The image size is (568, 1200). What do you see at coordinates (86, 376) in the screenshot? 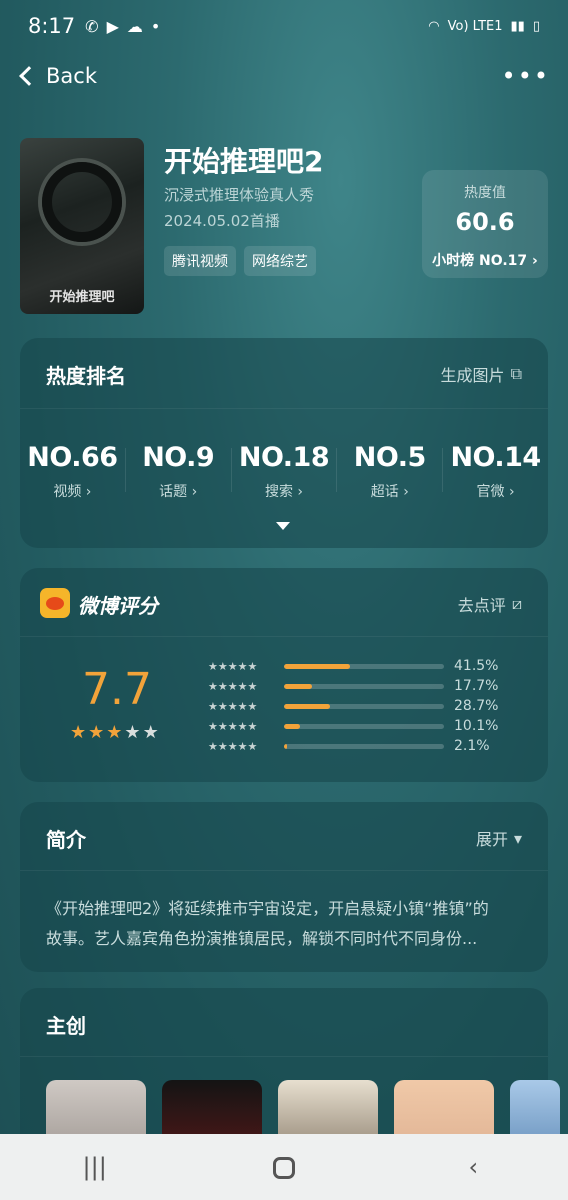
I see `ranking-title: 热度排名` at bounding box center [86, 376].